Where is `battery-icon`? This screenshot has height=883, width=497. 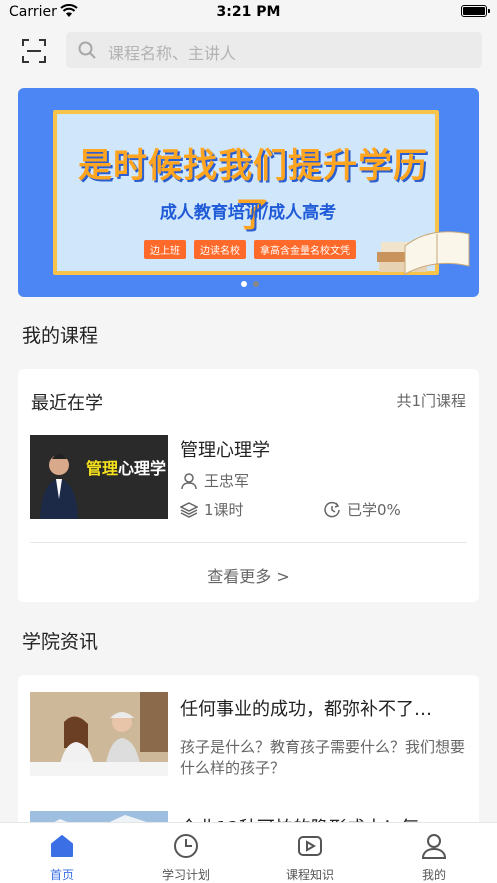 battery-icon is located at coordinates (475, 11).